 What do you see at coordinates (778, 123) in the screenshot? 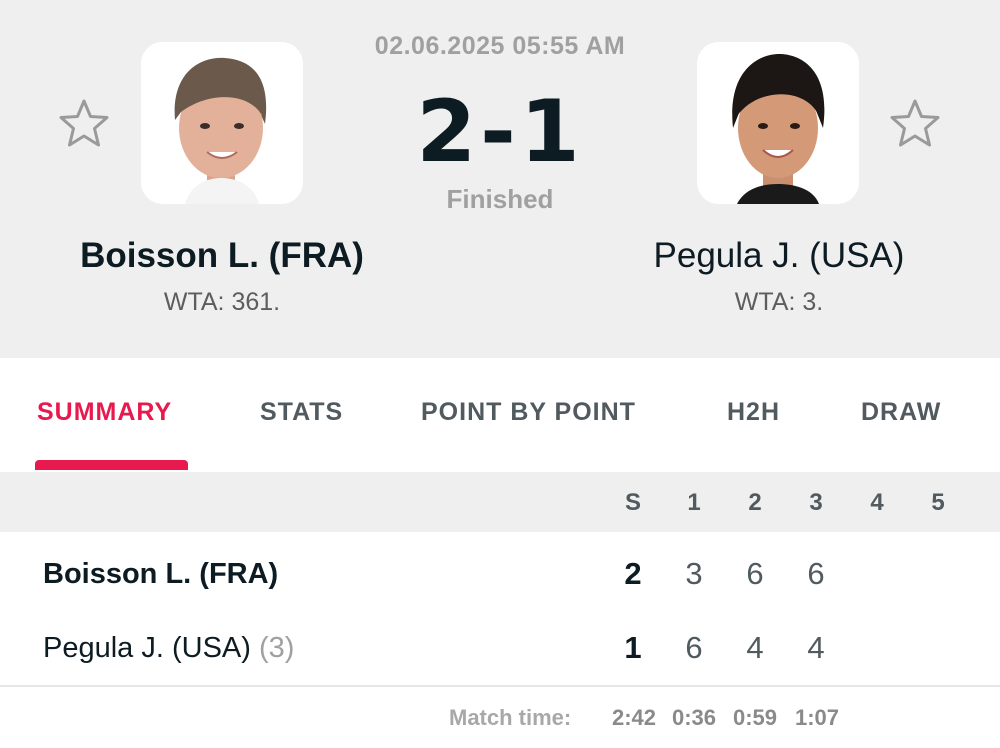
I see `player-photo-pegula` at bounding box center [778, 123].